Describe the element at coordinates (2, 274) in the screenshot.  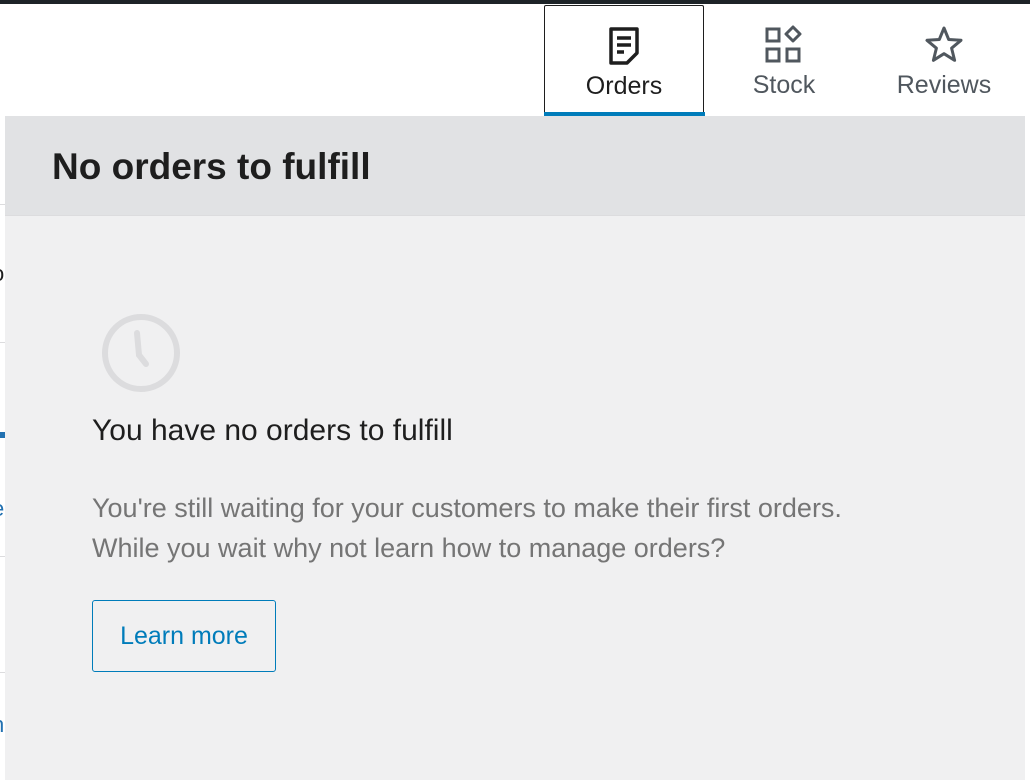
I see `partial-text-glyph: o` at that location.